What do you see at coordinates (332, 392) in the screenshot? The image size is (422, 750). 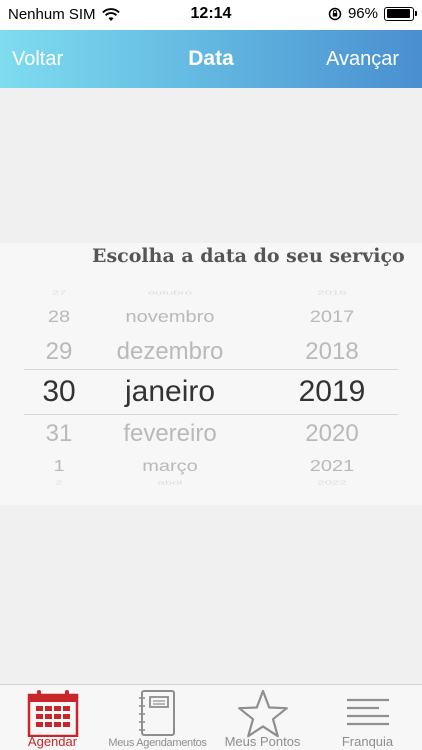 I see `year-option-selected: 2019` at bounding box center [332, 392].